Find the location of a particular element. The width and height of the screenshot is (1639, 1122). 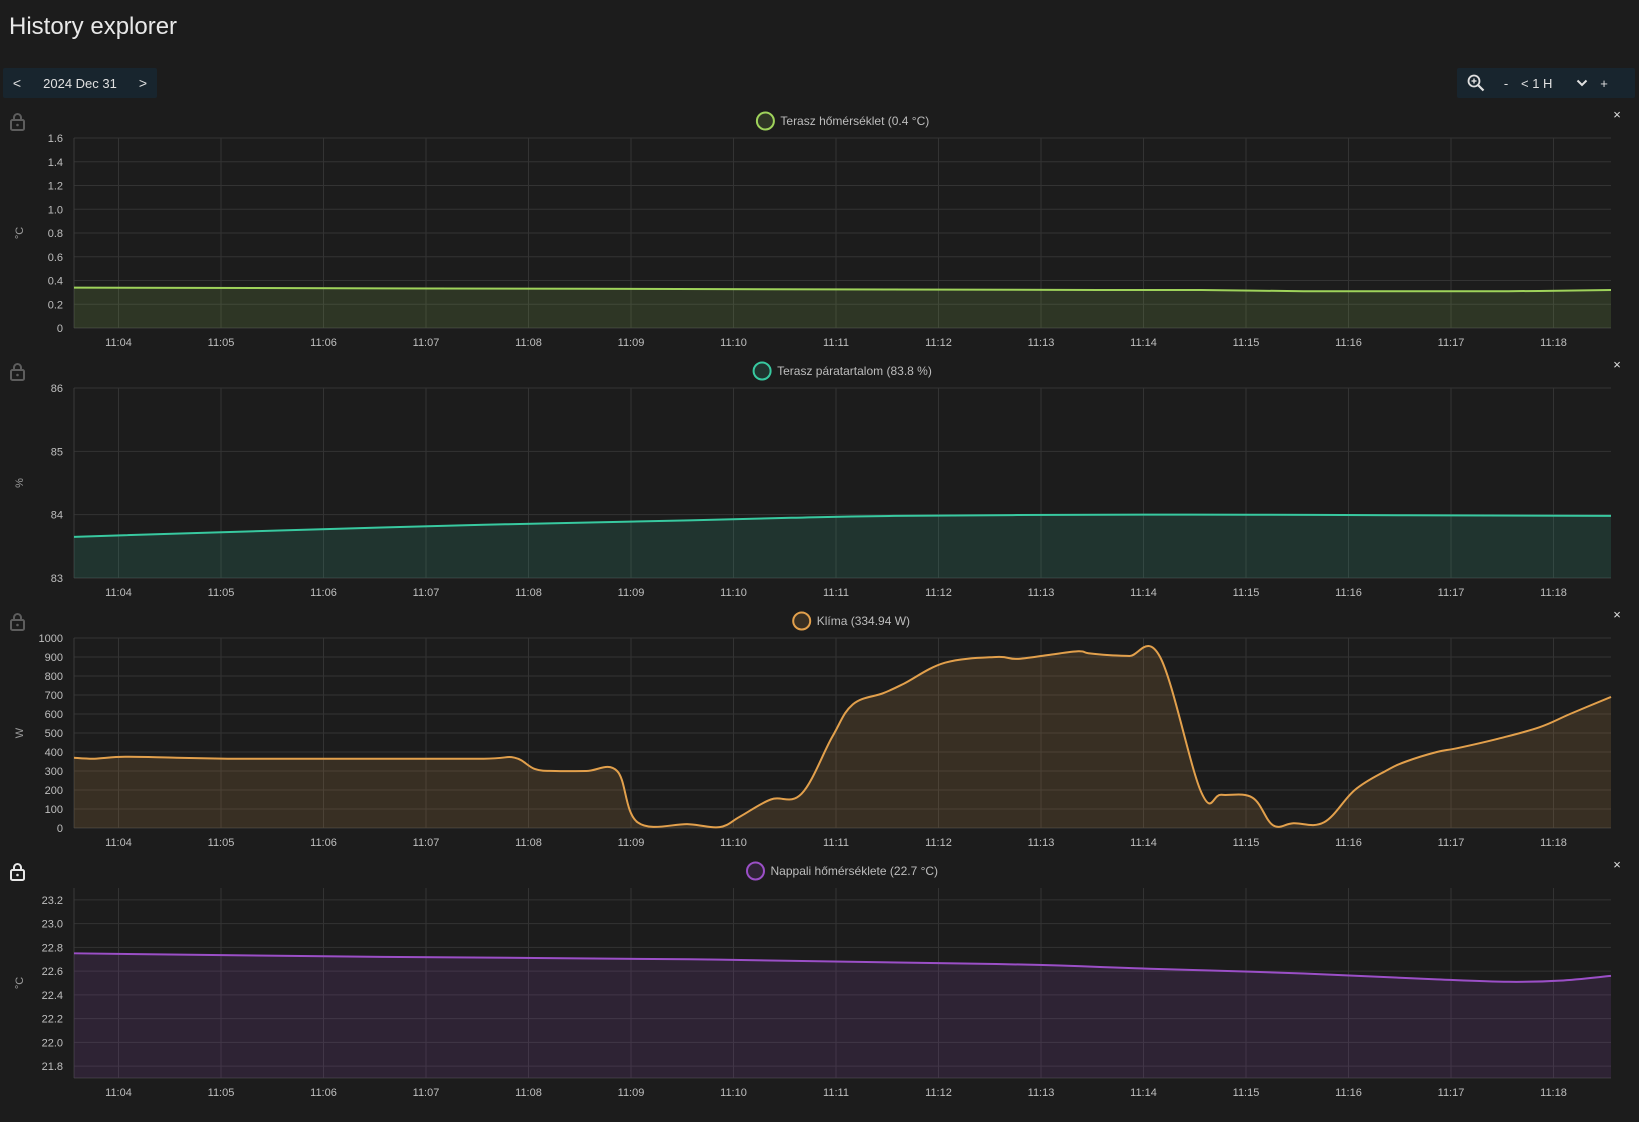

y-tick-label: 86 is located at coordinates (57, 389).